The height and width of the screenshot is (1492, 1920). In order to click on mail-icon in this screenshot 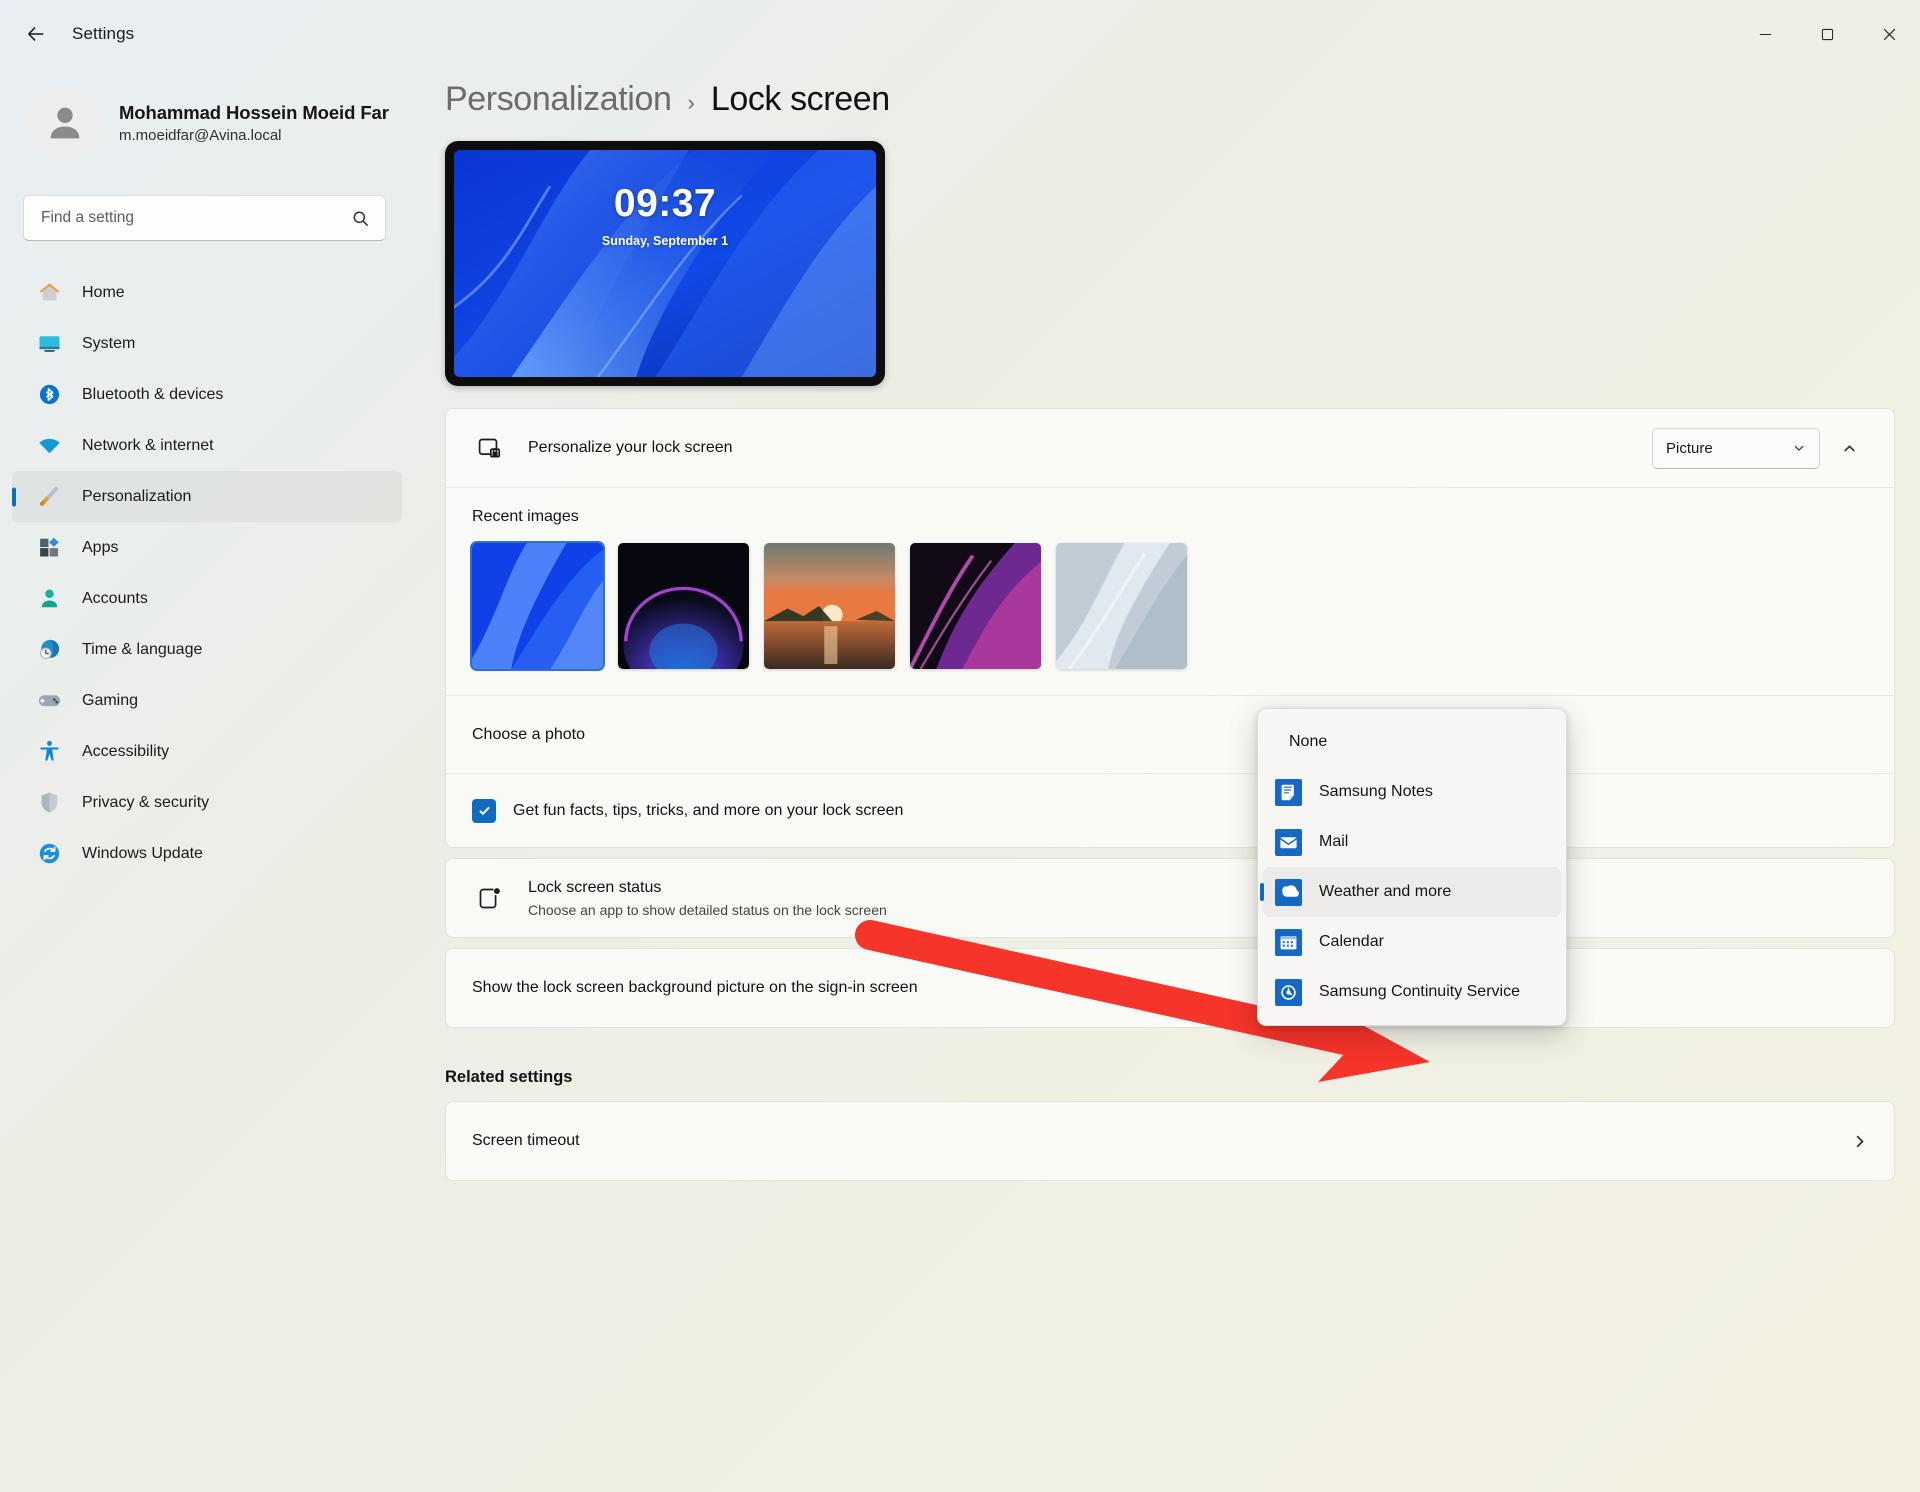, I will do `click(1288, 842)`.